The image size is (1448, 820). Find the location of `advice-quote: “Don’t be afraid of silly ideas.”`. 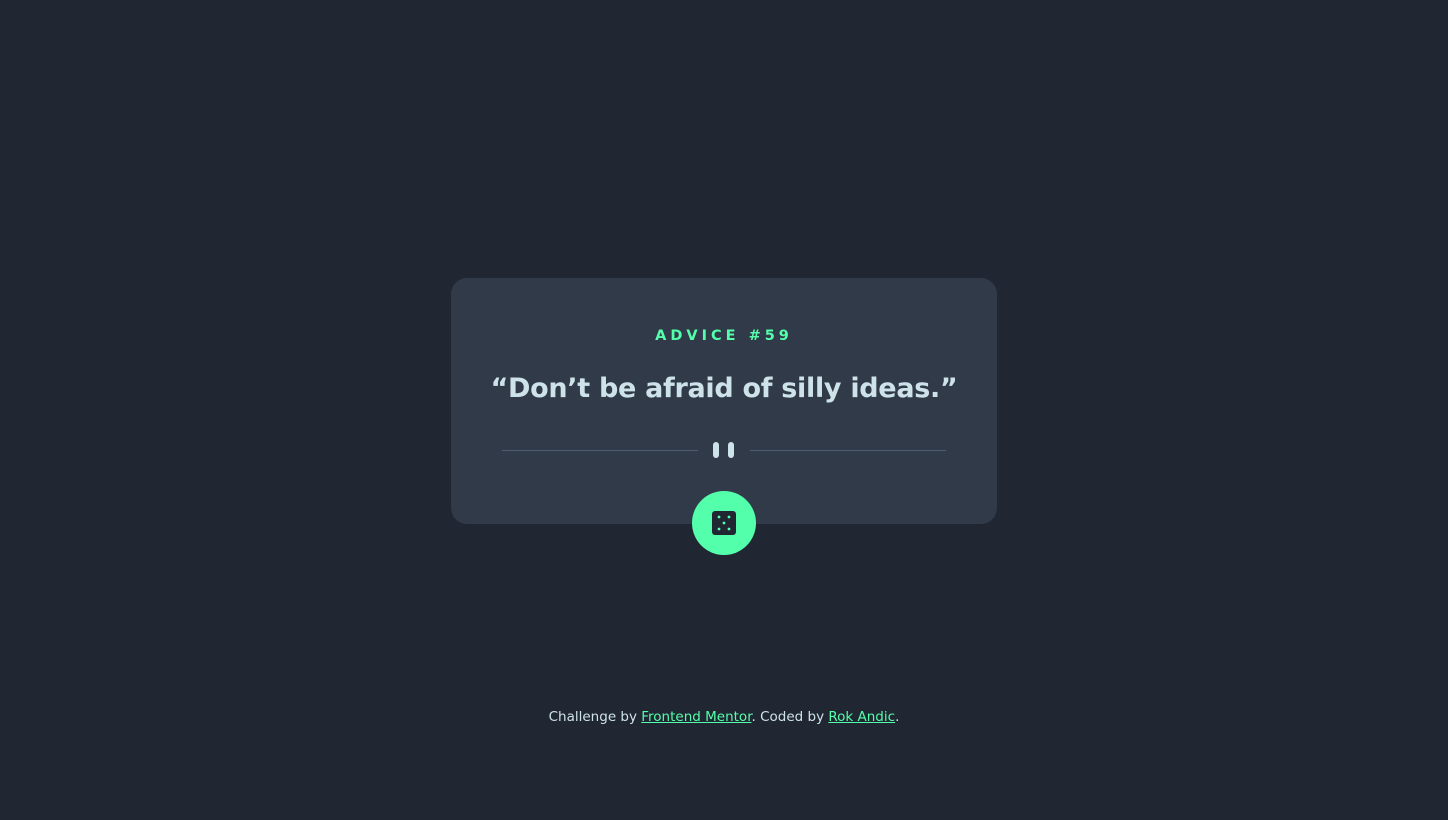

advice-quote: “Don’t be afraid of silly ideas.” is located at coordinates (724, 388).